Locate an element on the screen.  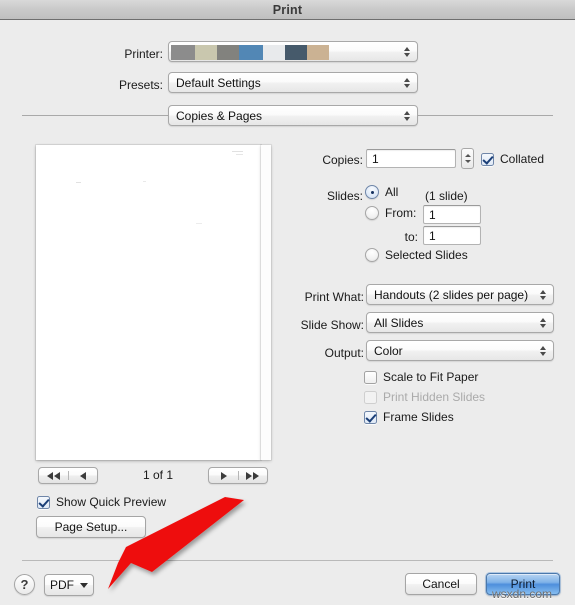
selected-slides-label: Selected Slides is located at coordinates (426, 255).